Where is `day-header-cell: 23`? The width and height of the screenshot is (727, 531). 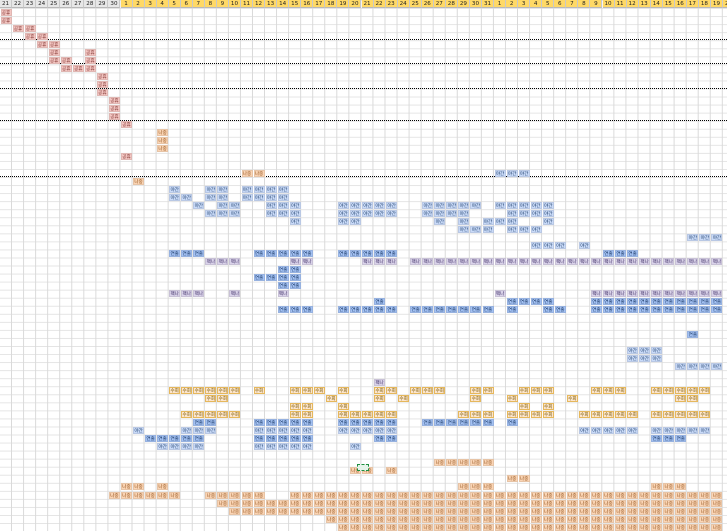
day-header-cell: 23 is located at coordinates (391, 4).